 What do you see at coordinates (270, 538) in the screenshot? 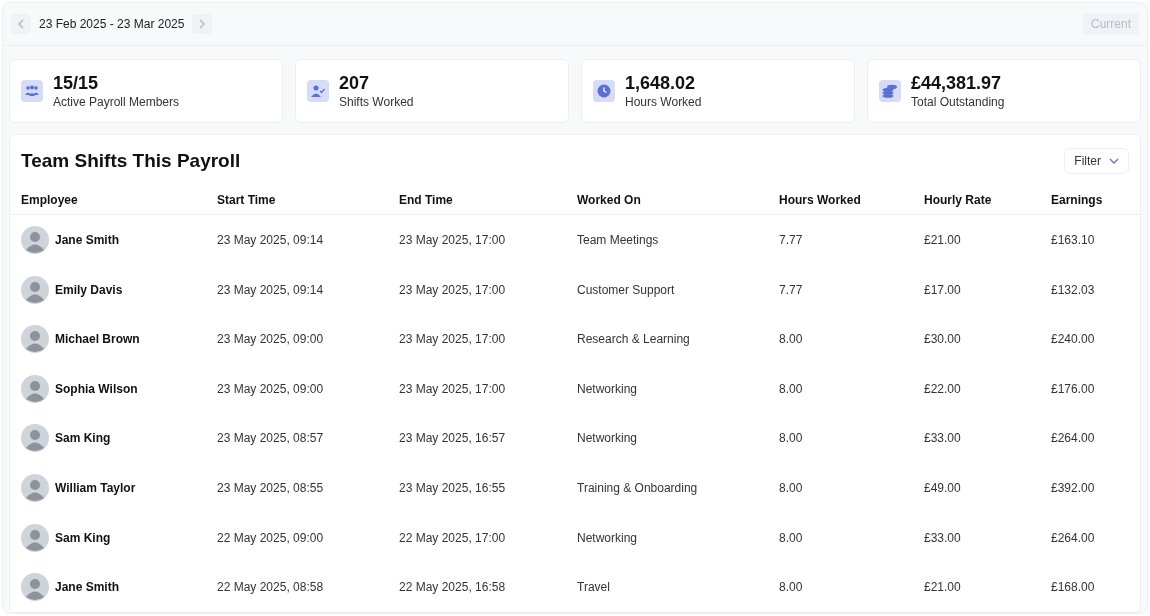
I see `table-cell-text: 22 May 2025, 09:00` at bounding box center [270, 538].